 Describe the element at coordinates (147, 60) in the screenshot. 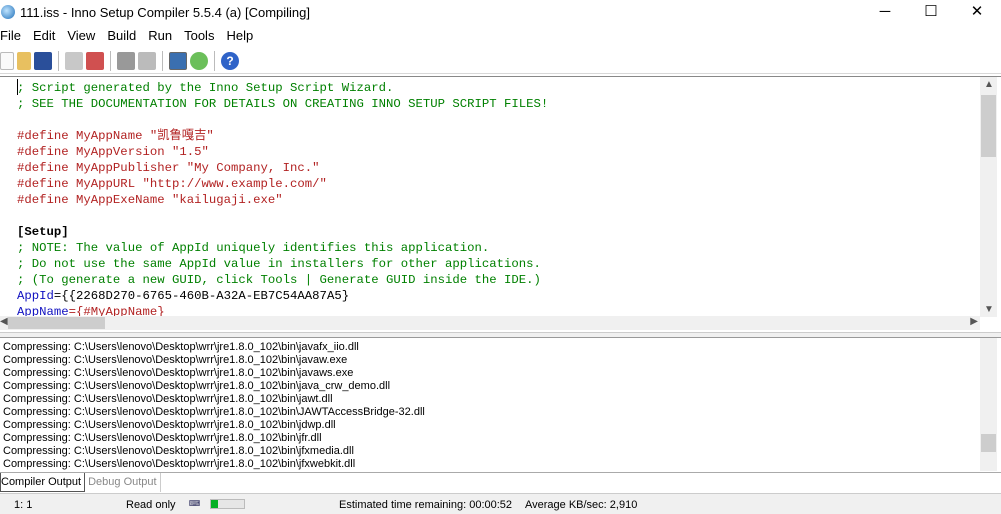

I see `pause-icon` at that location.